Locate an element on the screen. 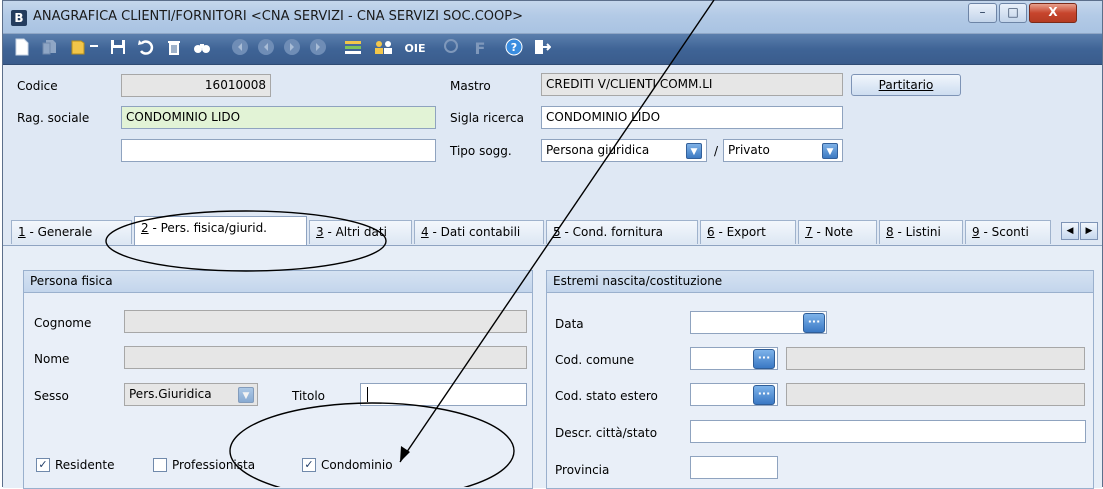  app-icon: B is located at coordinates (19, 18).